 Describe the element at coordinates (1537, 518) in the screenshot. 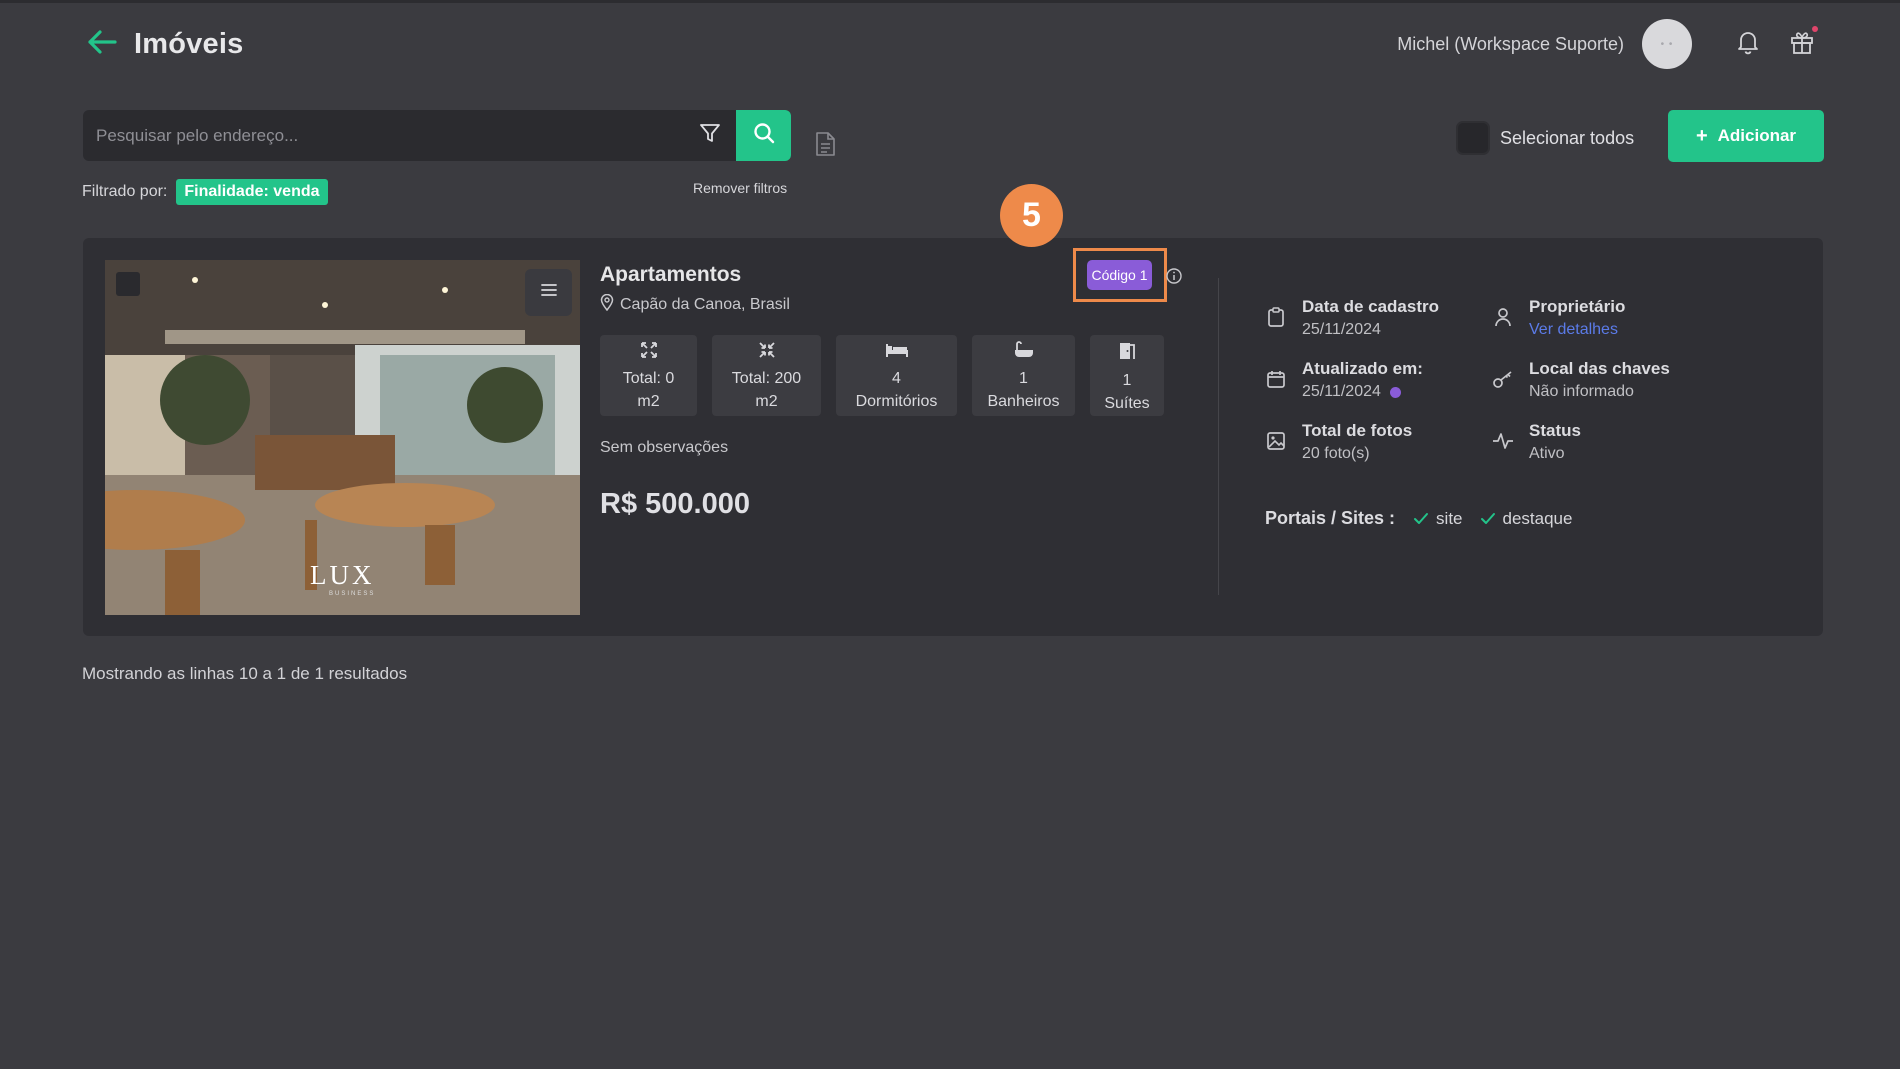

I see `portal-name: destaque` at that location.